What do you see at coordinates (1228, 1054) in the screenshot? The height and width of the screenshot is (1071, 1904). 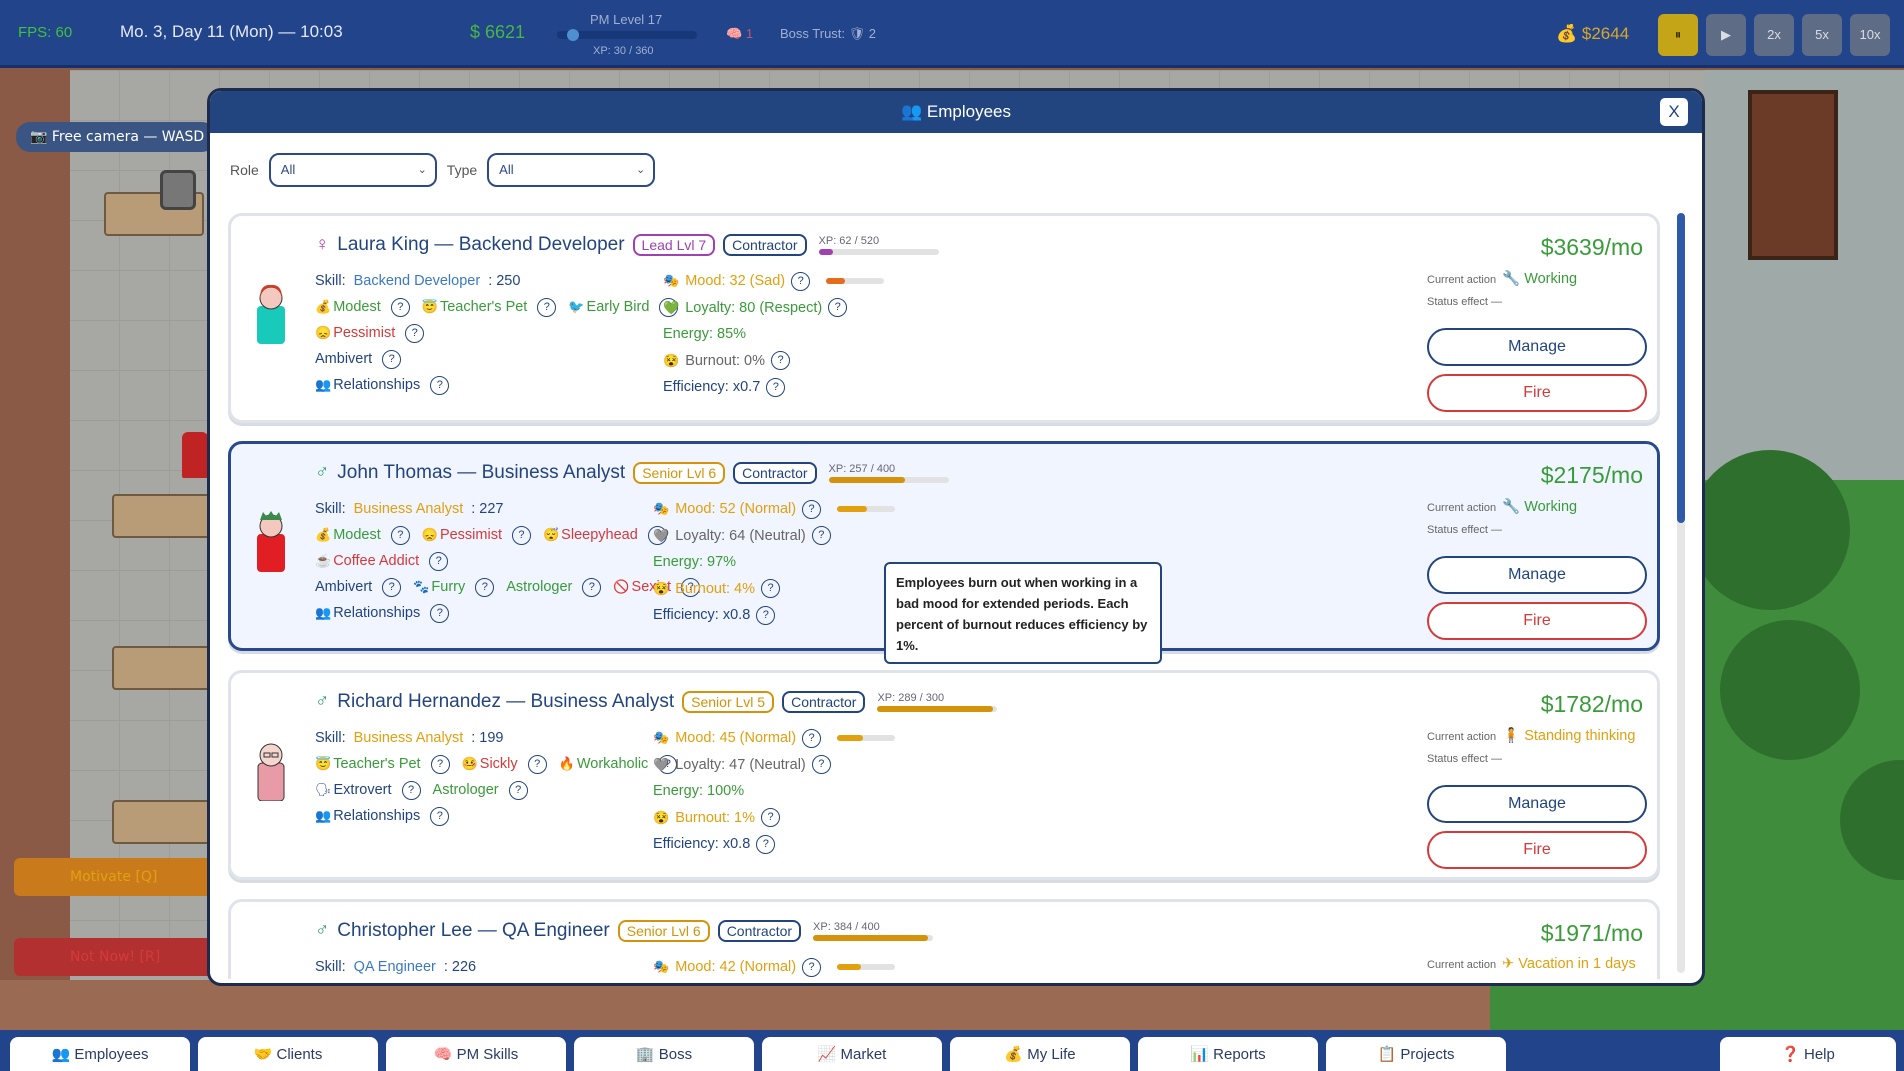 I see `tab-reports: 📊 Reports` at bounding box center [1228, 1054].